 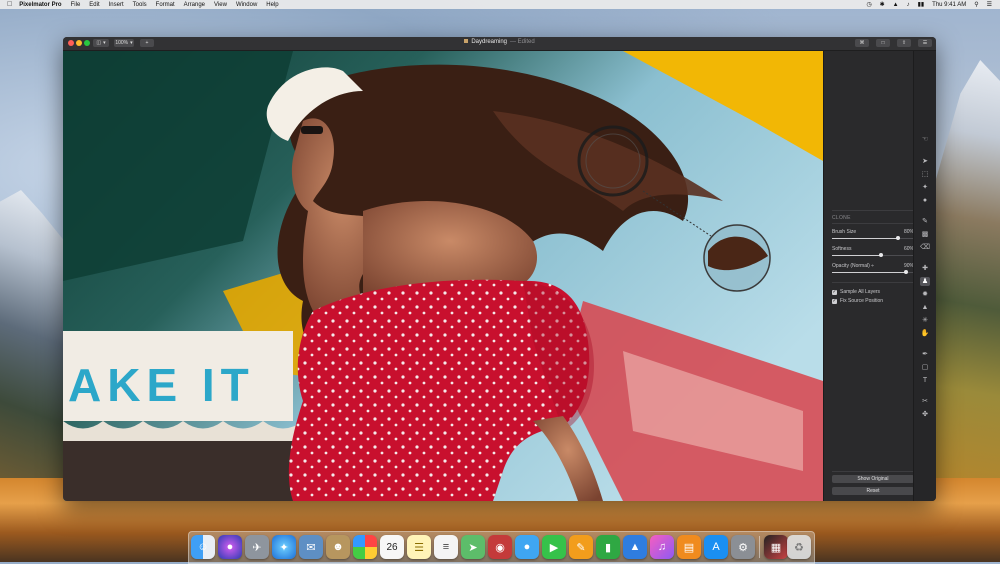 What do you see at coordinates (989, 4) in the screenshot?
I see `notification-center-icon: ☰` at bounding box center [989, 4].